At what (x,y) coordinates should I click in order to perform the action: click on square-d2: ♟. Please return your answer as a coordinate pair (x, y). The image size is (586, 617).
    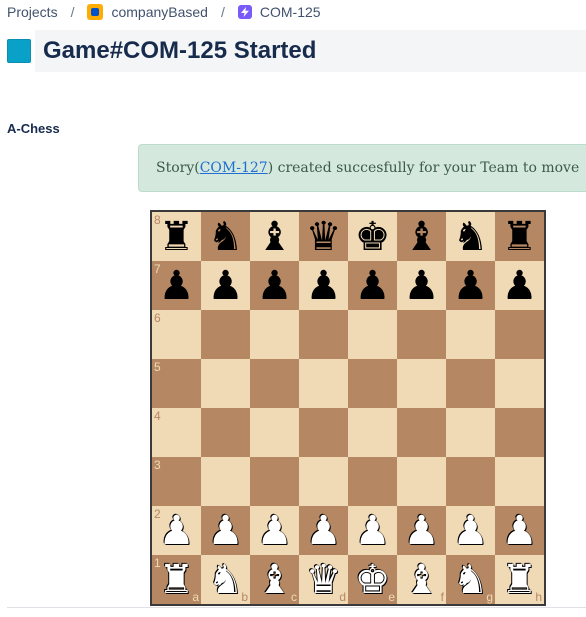
    Looking at the image, I should click on (323, 530).